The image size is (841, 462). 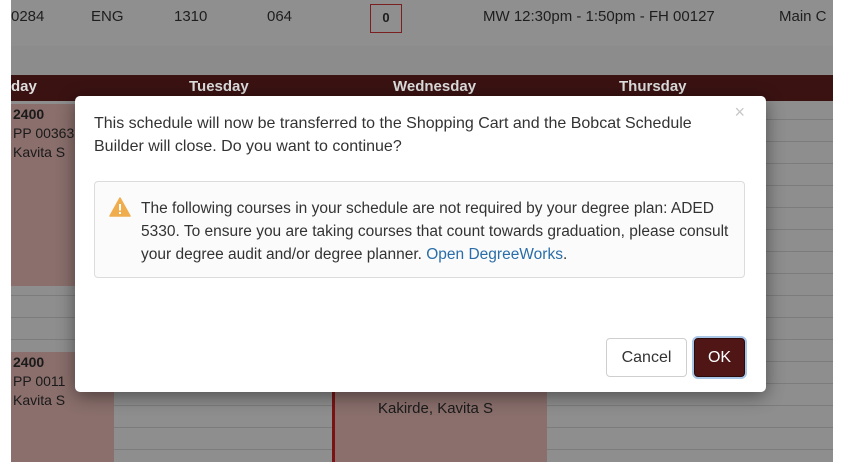 I want to click on course-subject: ENG, so click(x=107, y=16).